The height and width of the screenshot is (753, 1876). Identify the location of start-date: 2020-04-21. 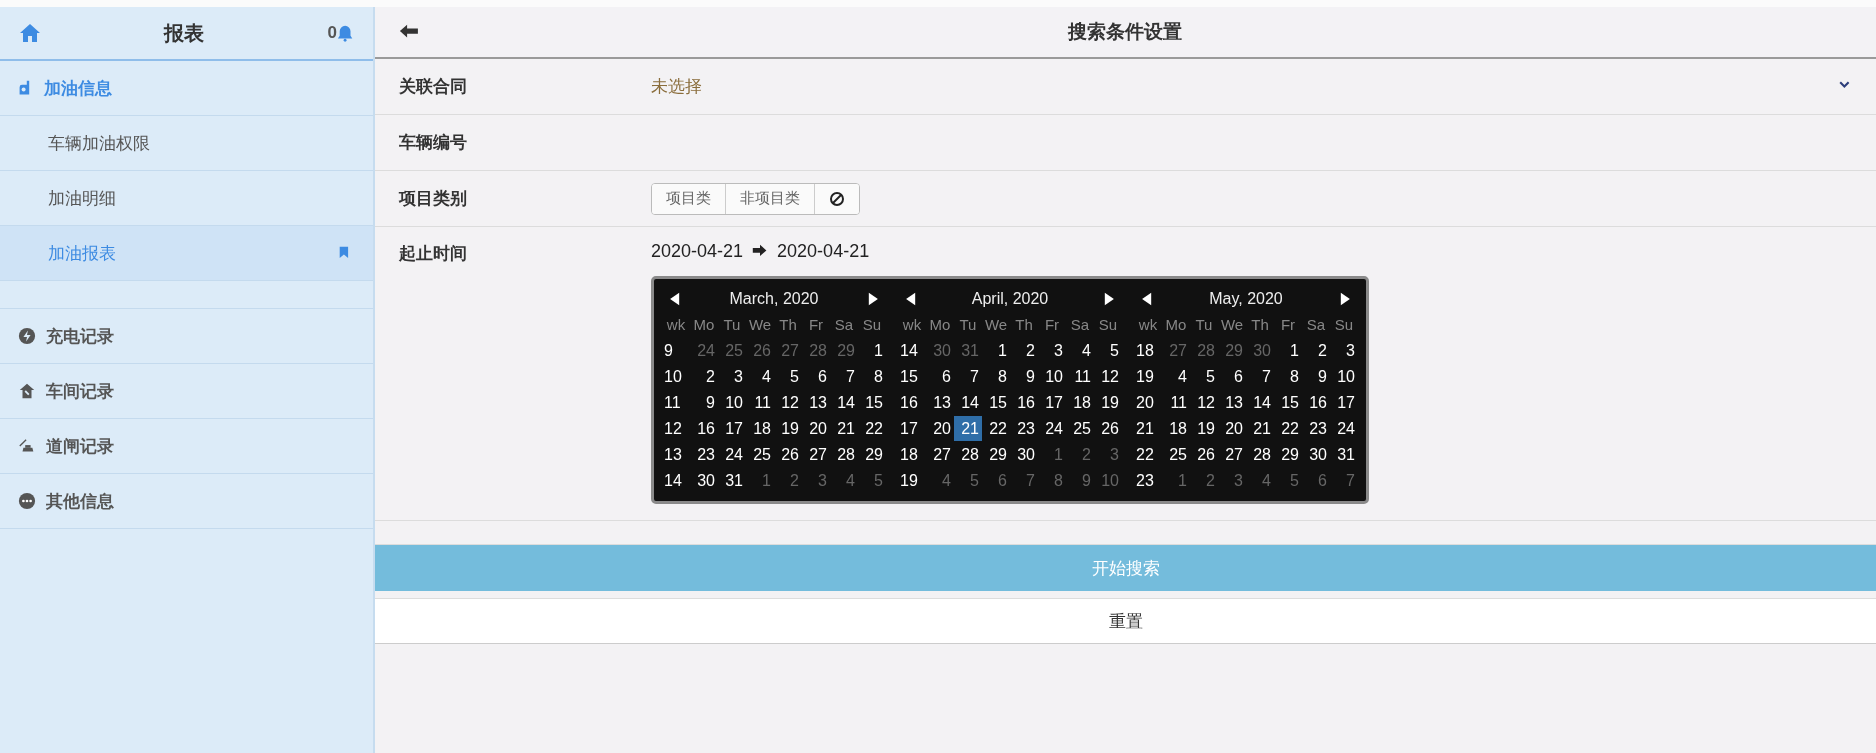
(697, 251).